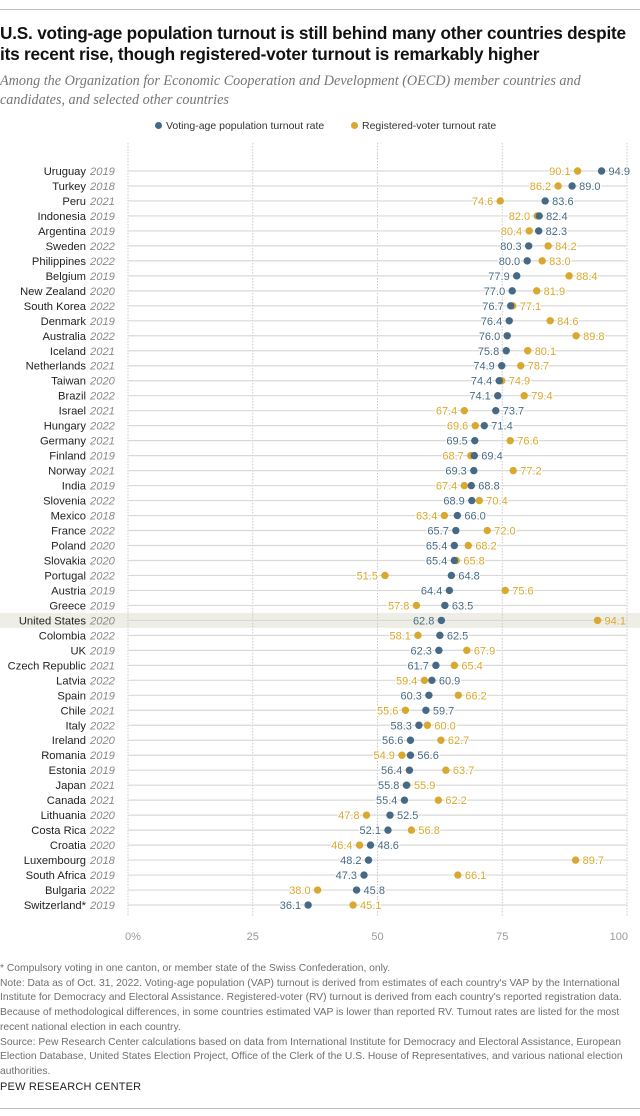 Image resolution: width=640 pixels, height=1116 pixels. What do you see at coordinates (320, 1108) in the screenshot?
I see `bottom-divider` at bounding box center [320, 1108].